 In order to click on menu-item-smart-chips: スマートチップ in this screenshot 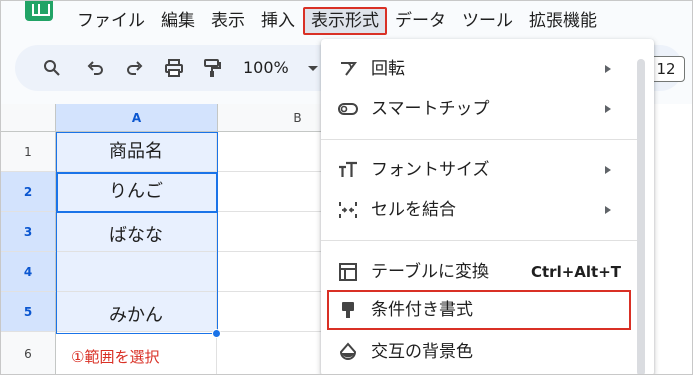, I will do `click(480, 109)`.